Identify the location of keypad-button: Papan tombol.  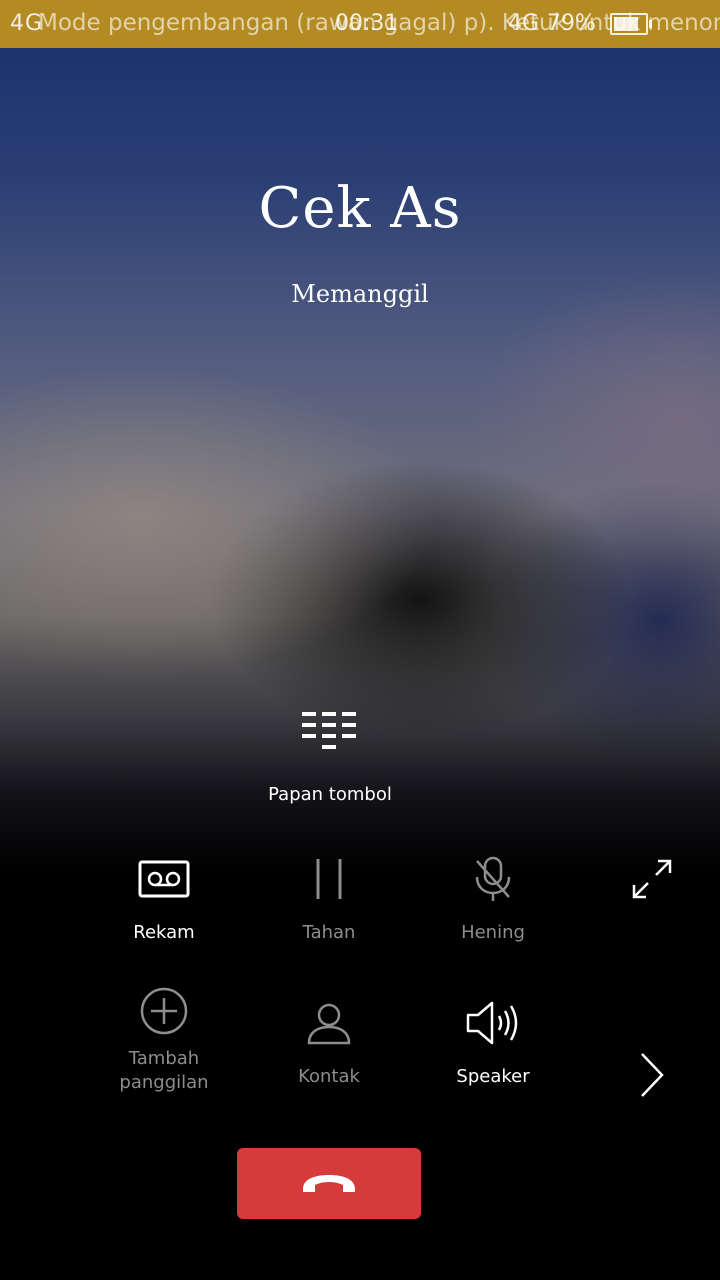
(330, 767).